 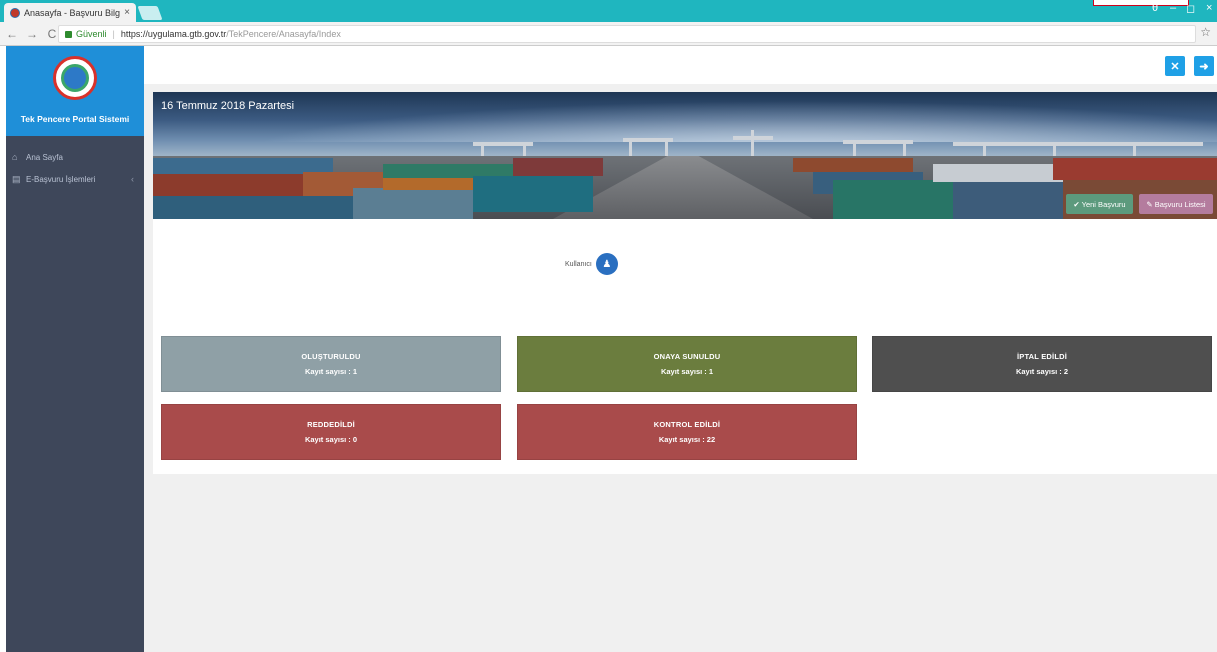 I want to click on status-card-created: OLUŞTURULDU Kayıt sayısı : 1, so click(x=331, y=364).